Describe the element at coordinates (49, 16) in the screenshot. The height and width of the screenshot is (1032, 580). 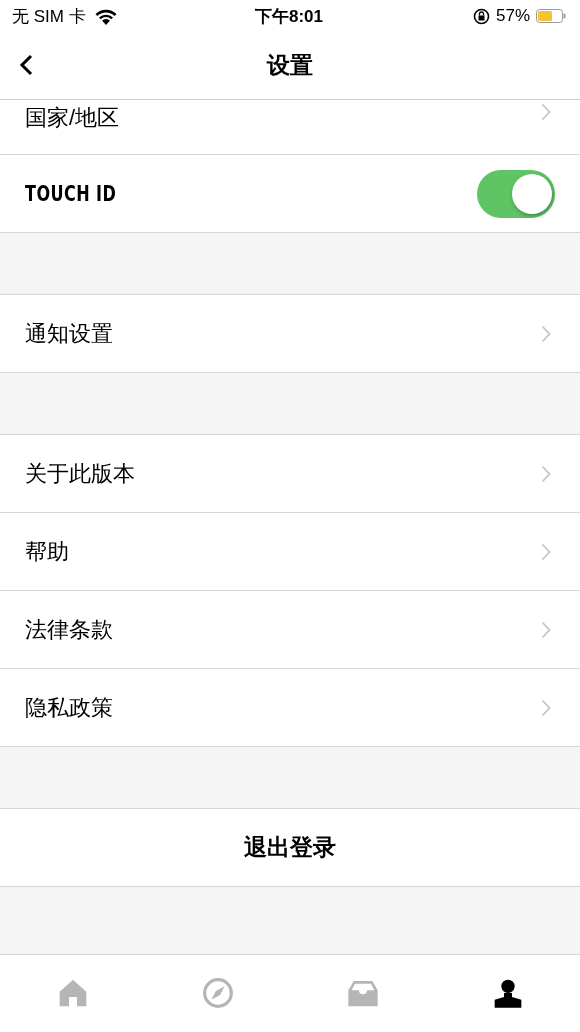
I see `carrier-text: 无 SIM 卡` at that location.